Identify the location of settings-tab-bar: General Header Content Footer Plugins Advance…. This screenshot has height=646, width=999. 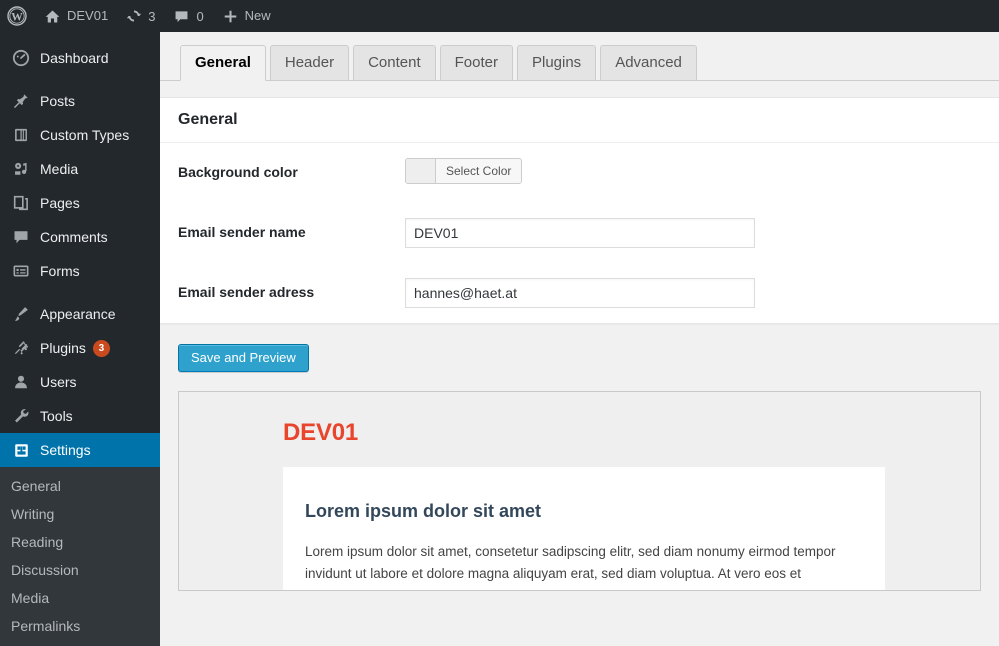
(579, 56).